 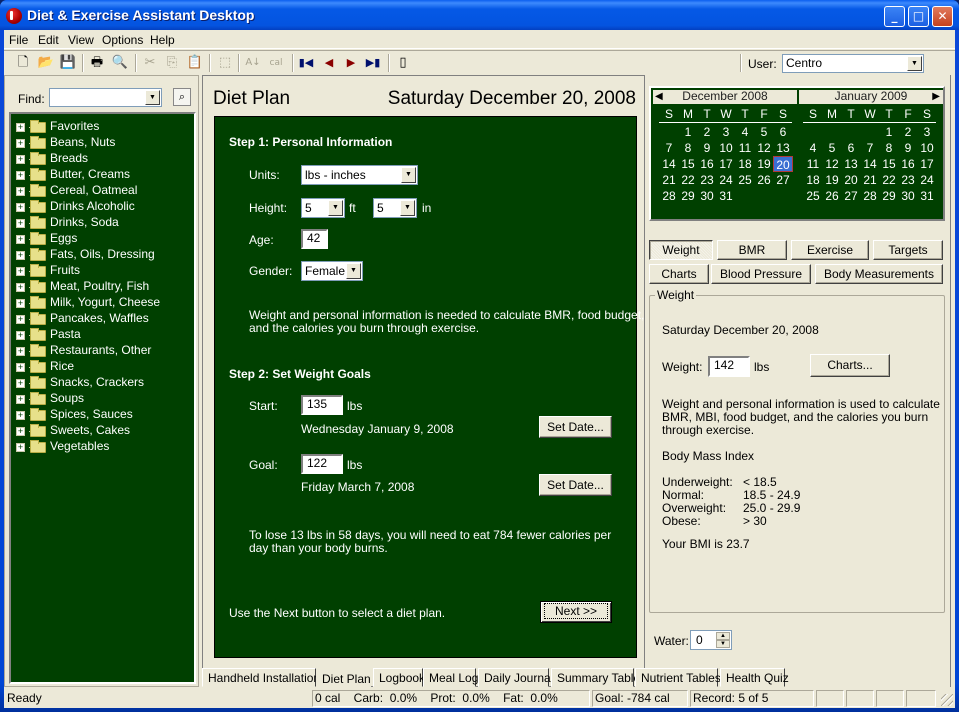 I want to click on menu-options: Options, so click(x=122, y=40).